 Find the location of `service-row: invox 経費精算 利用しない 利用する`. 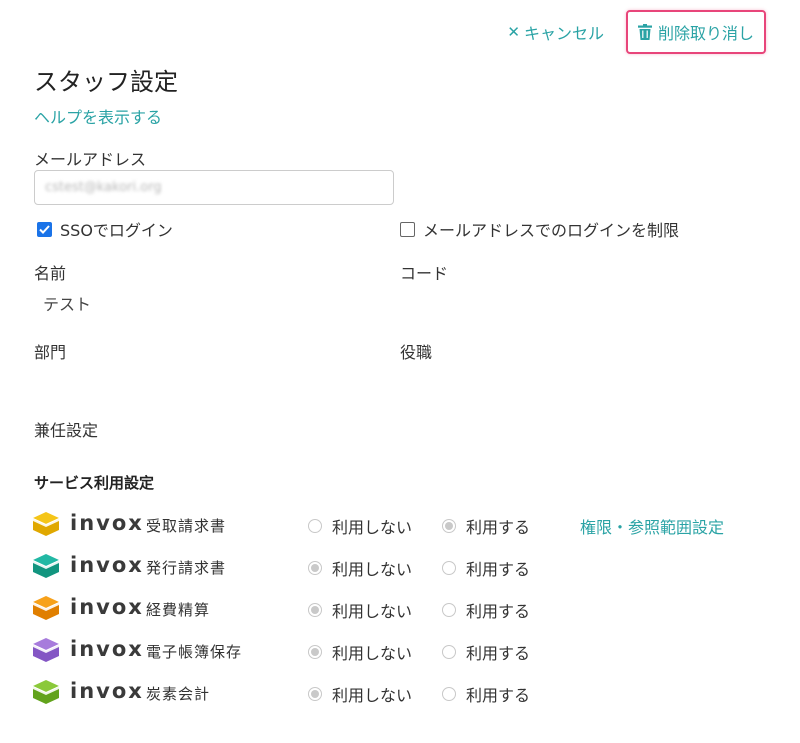

service-row: invox 経費精算 利用しない 利用する is located at coordinates (392, 608).